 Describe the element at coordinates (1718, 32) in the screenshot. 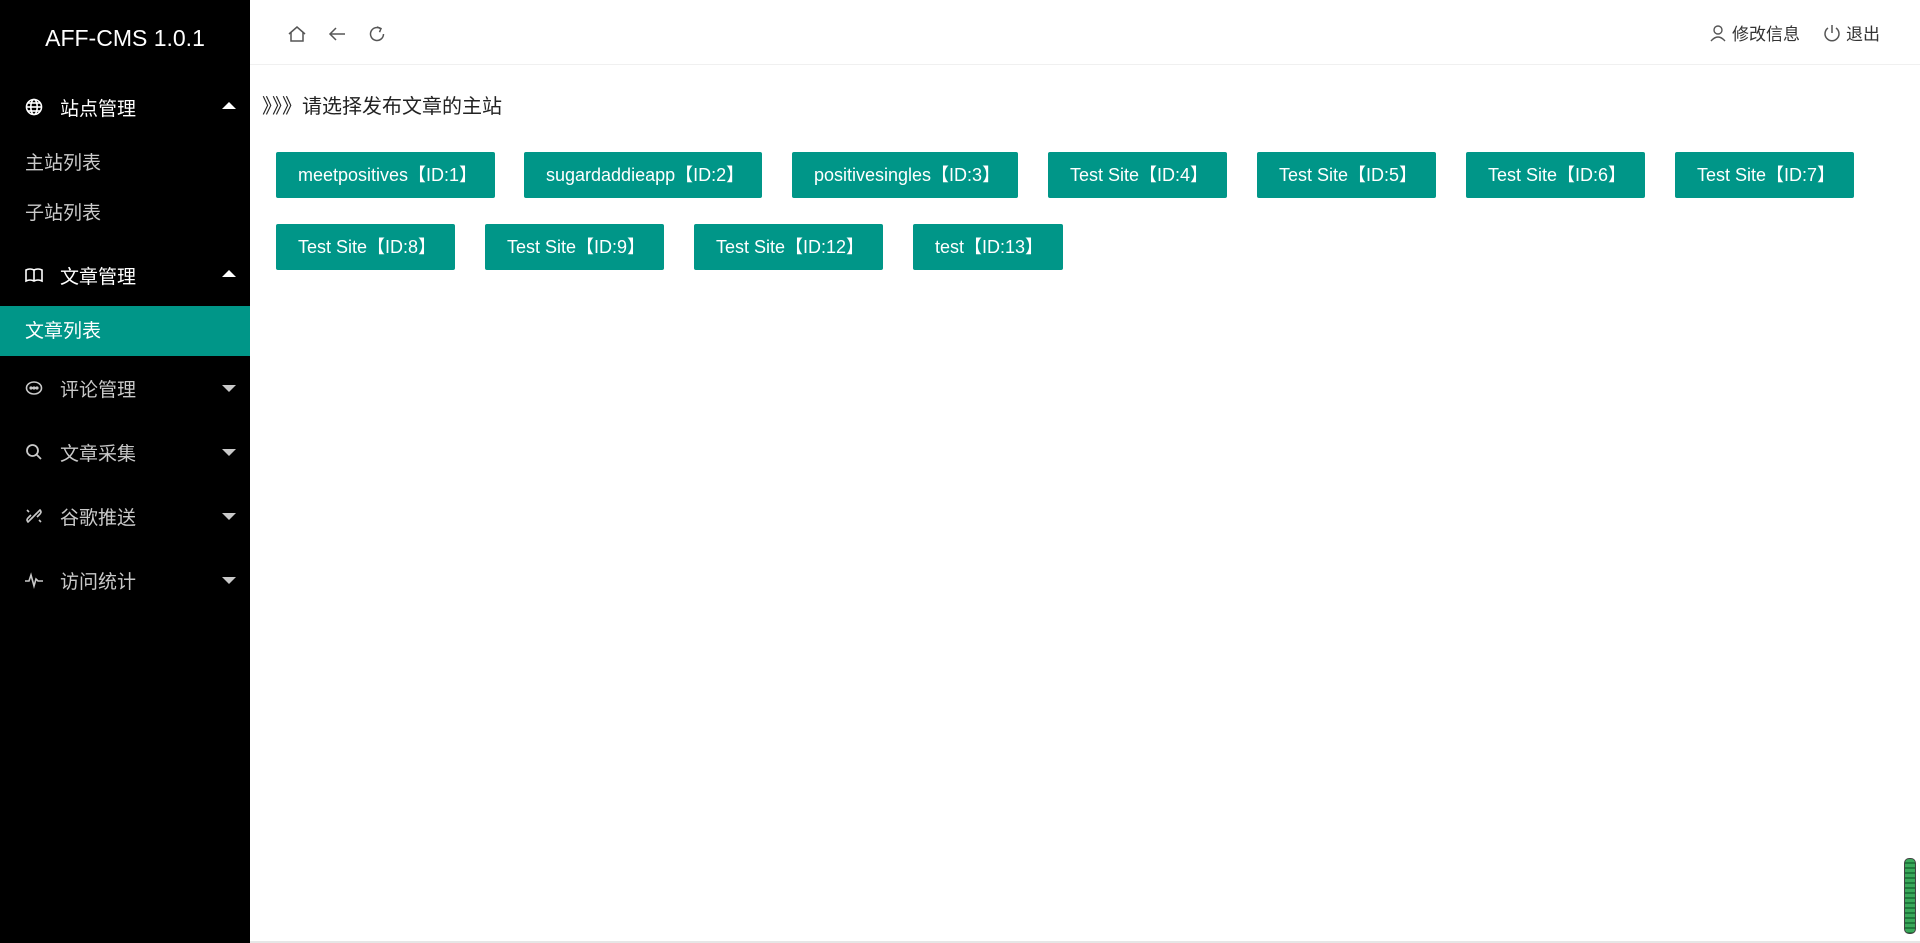

I see `user-icon` at that location.